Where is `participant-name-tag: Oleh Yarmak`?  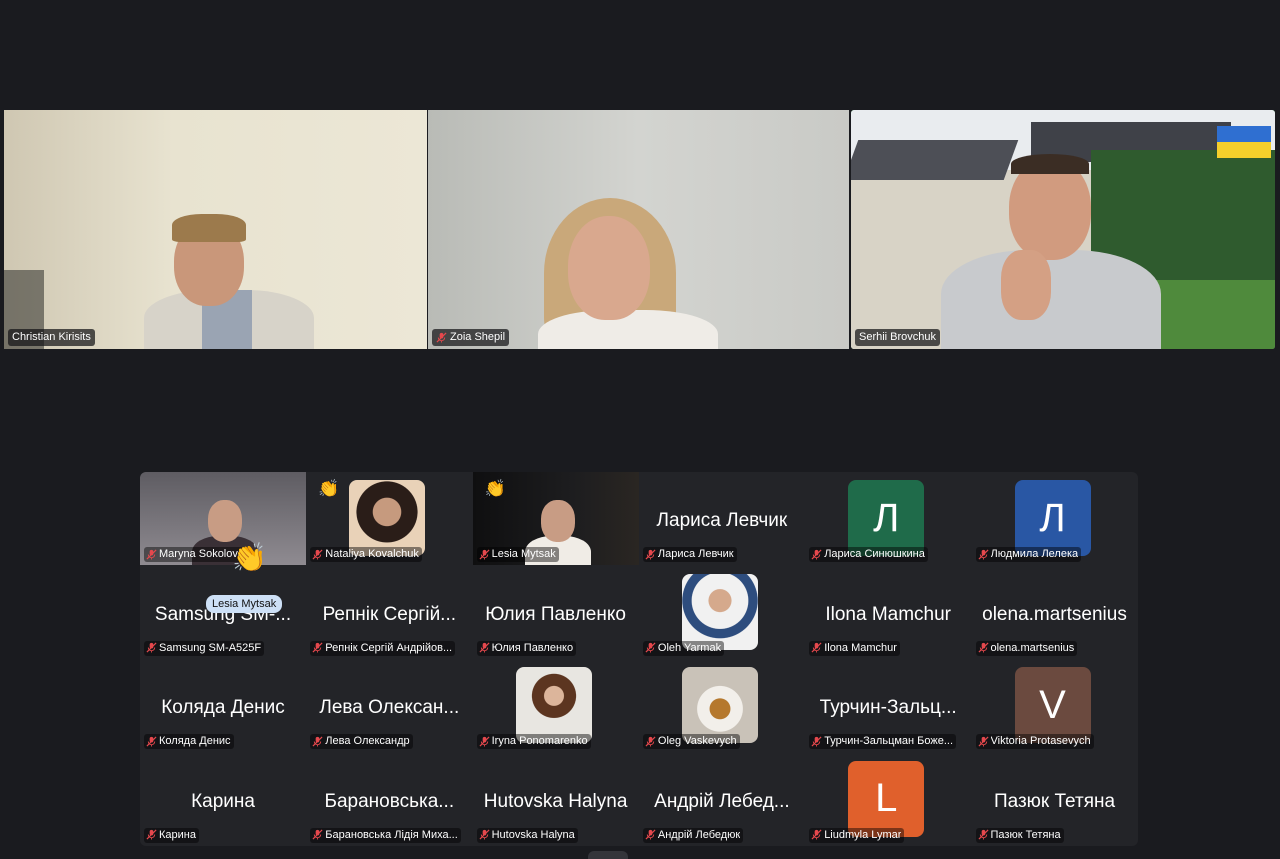
participant-name-tag: Oleh Yarmak is located at coordinates (683, 648).